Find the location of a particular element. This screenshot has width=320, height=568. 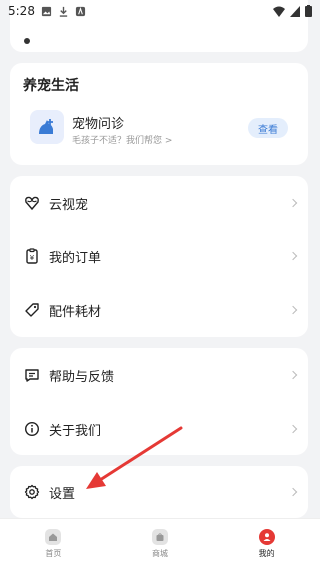

tab-shop: 商城 is located at coordinates (160, 543).